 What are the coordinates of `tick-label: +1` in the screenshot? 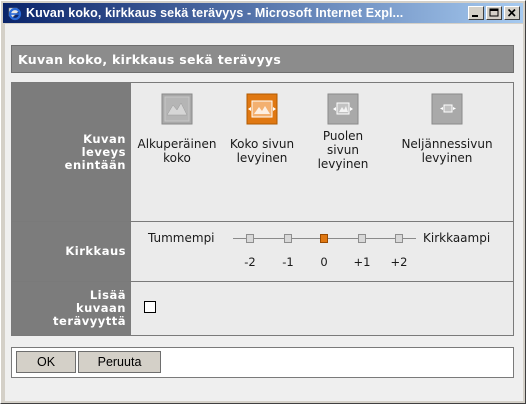 It's located at (362, 262).